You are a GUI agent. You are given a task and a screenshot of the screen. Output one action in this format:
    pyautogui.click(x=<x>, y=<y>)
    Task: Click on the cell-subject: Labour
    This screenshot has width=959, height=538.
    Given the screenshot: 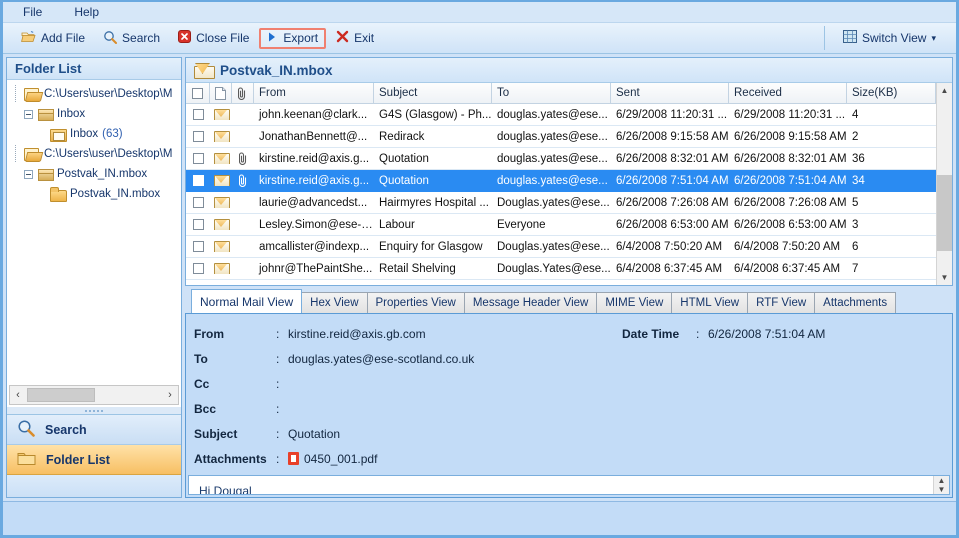 What is the action you would take?
    pyautogui.click(x=397, y=224)
    